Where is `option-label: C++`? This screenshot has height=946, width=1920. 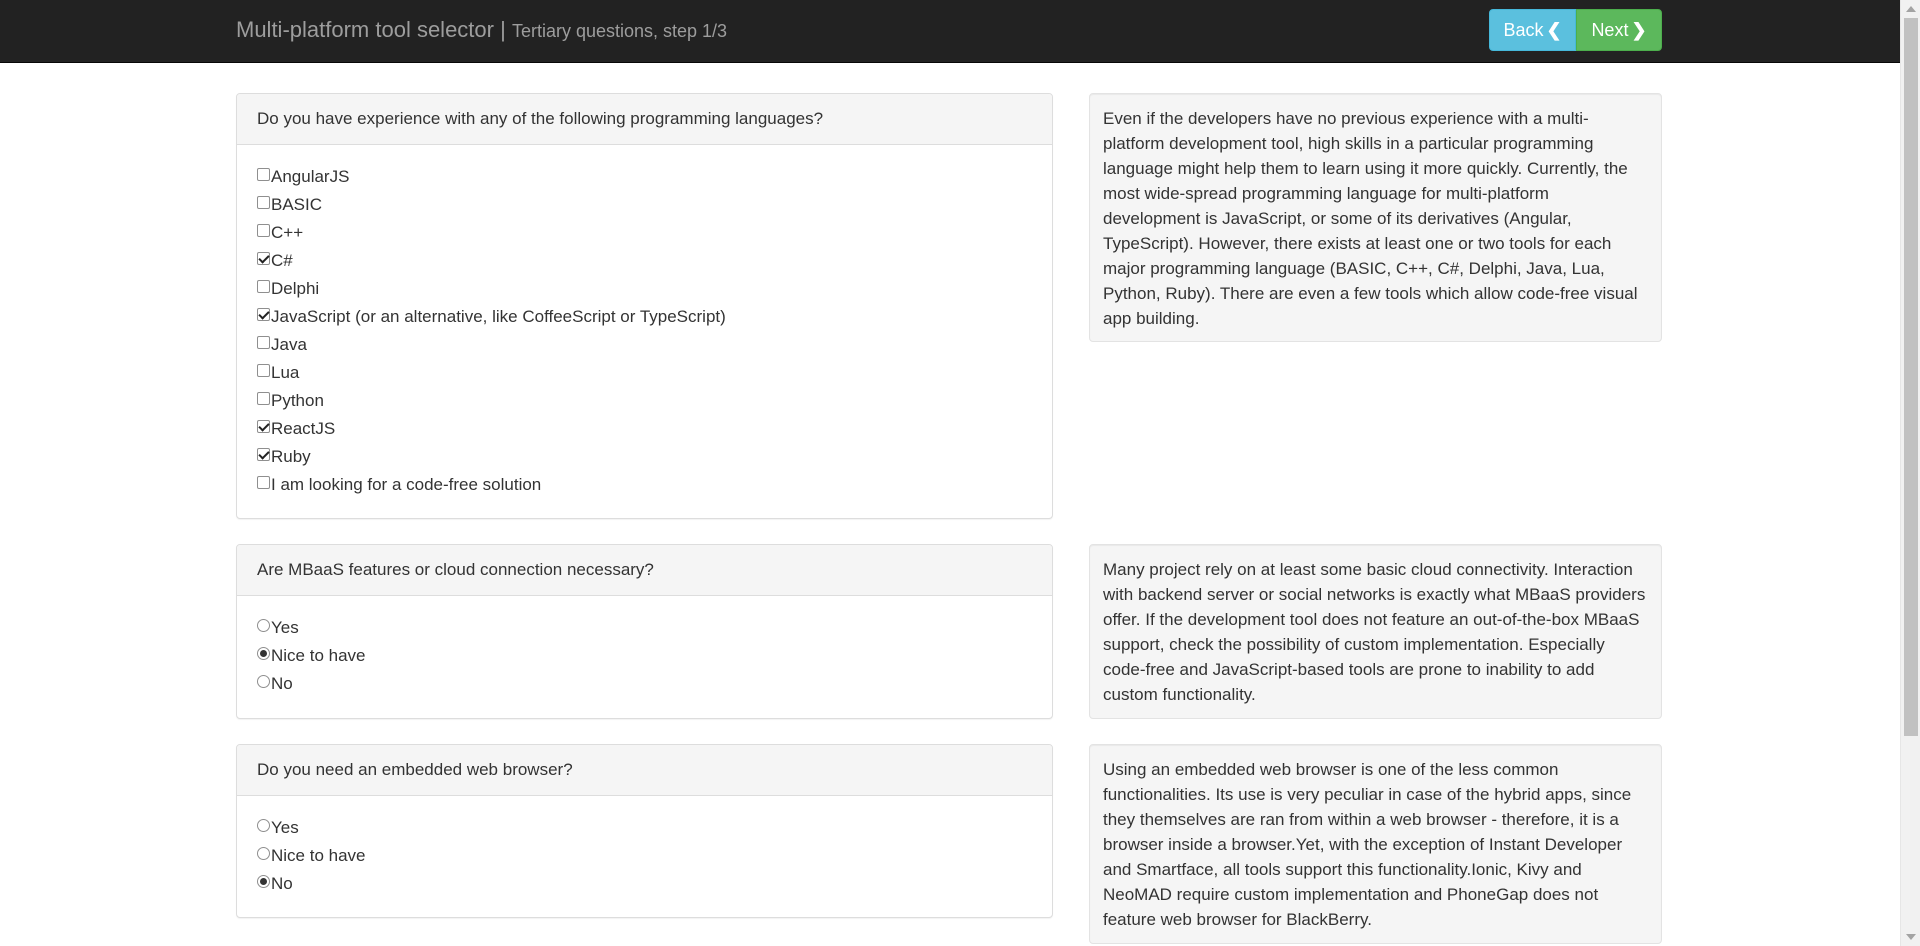
option-label: C++ is located at coordinates (287, 232).